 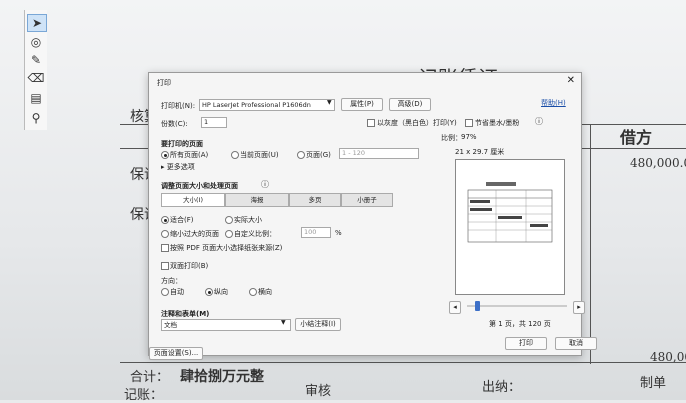 I want to click on right-column-line, so click(x=590, y=244).